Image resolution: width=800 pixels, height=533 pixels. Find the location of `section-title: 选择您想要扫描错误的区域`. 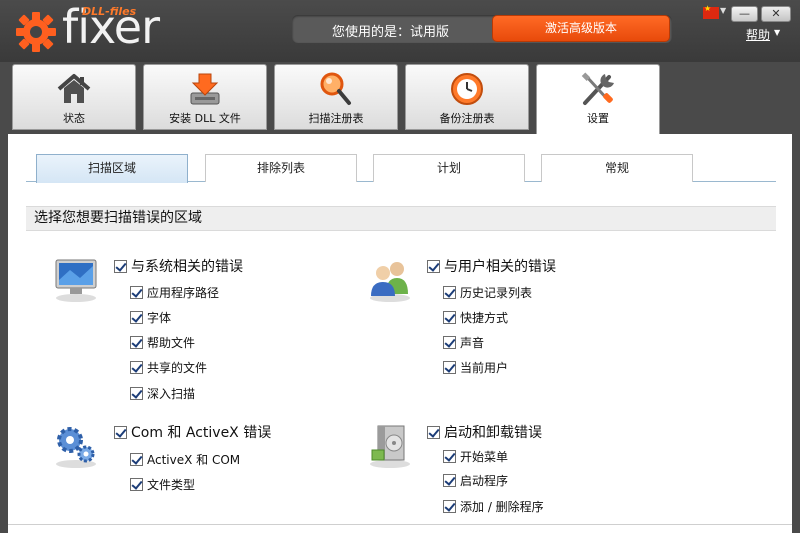

section-title: 选择您想要扫描错误的区域 is located at coordinates (401, 218).